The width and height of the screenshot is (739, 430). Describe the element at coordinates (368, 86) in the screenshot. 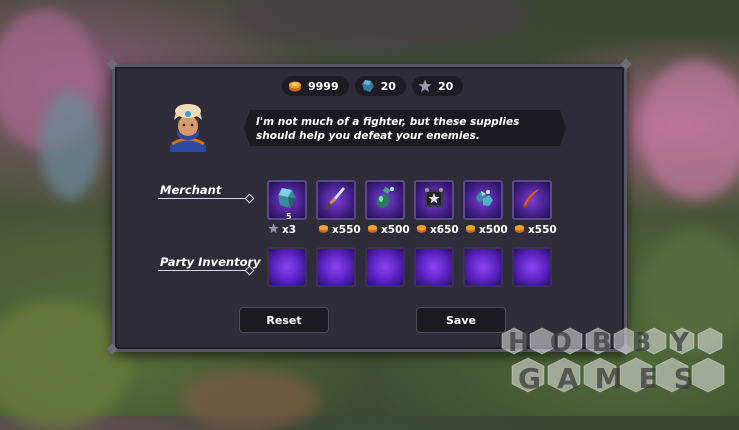

I see `gem-icon` at that location.